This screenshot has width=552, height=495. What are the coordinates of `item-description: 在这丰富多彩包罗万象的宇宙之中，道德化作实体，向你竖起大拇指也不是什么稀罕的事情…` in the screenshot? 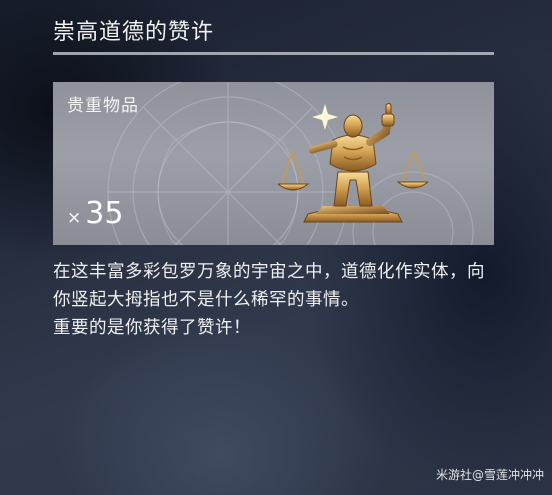 It's located at (275, 300).